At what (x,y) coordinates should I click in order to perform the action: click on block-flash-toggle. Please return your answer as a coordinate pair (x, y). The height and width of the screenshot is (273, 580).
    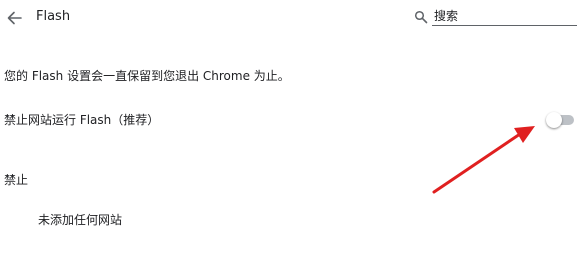
    Looking at the image, I should click on (561, 120).